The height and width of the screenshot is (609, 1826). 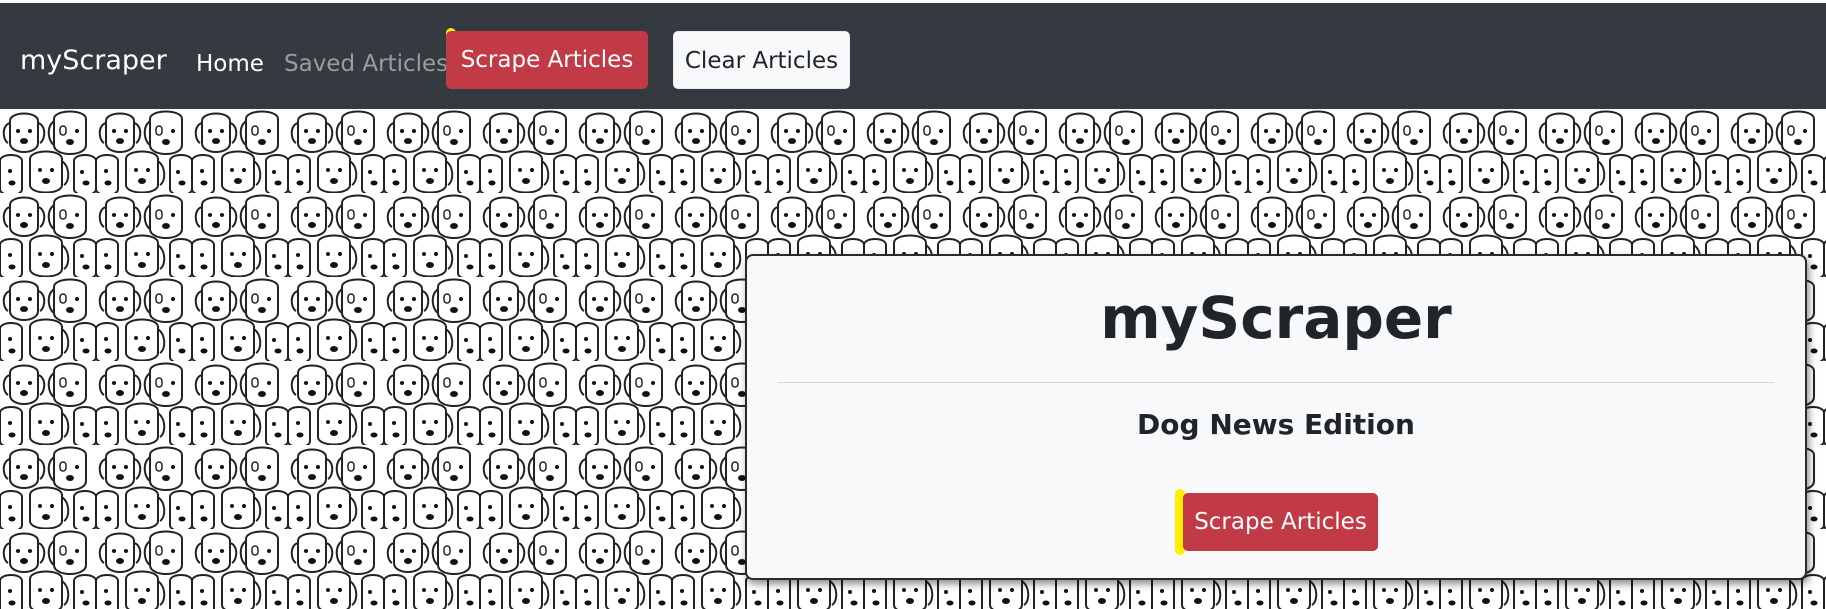 What do you see at coordinates (230, 64) in the screenshot?
I see `nav-home-link: Home` at bounding box center [230, 64].